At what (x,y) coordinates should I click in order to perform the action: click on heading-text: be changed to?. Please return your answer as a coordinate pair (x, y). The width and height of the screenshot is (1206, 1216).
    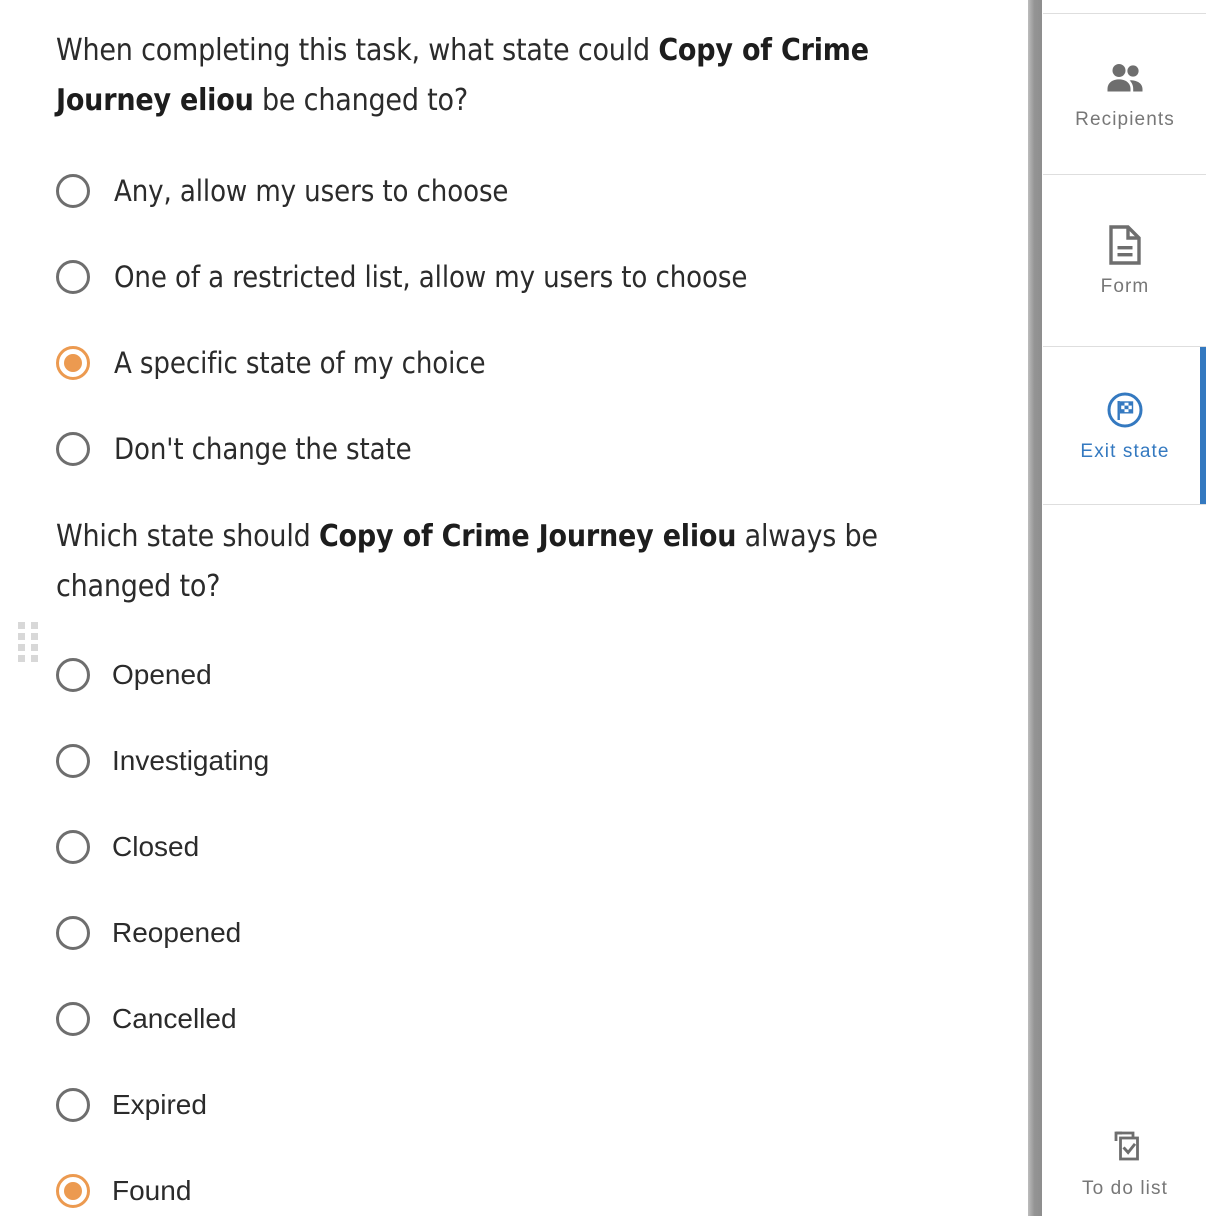
    Looking at the image, I should click on (360, 100).